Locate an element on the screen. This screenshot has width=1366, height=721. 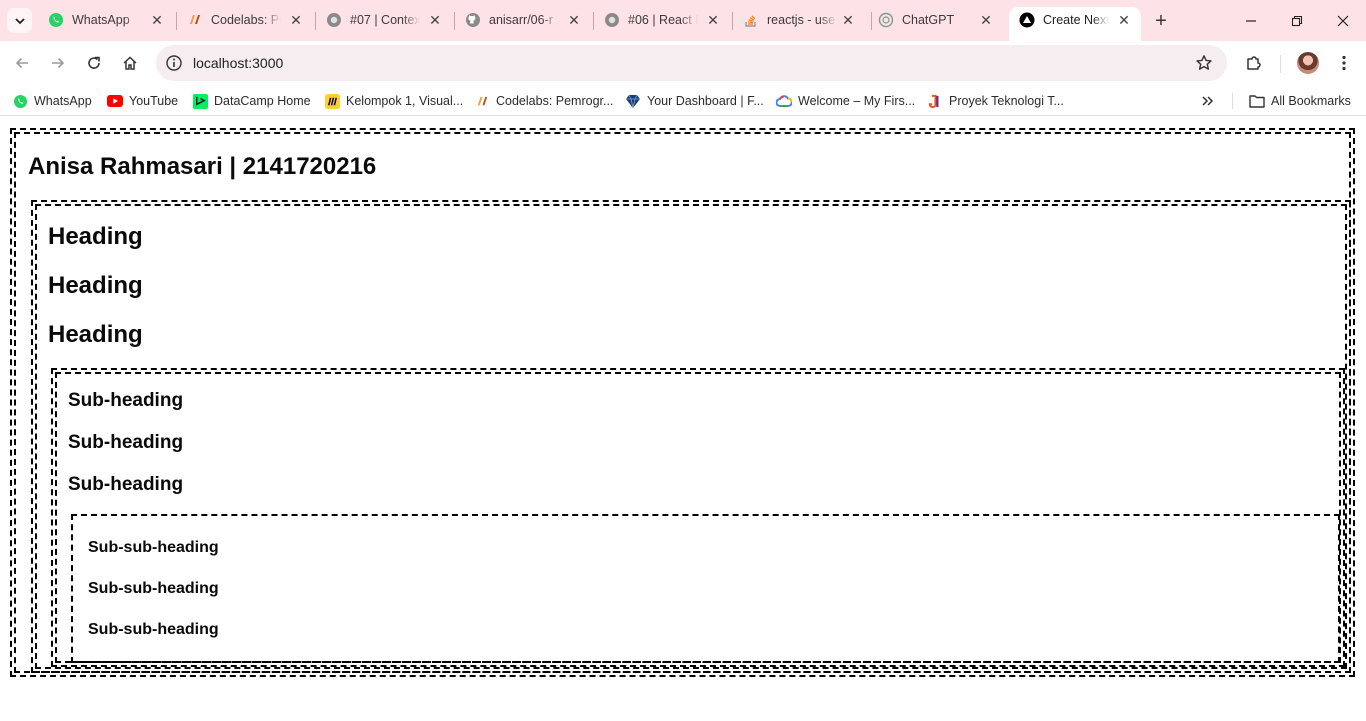
reload-icon is located at coordinates (94, 62).